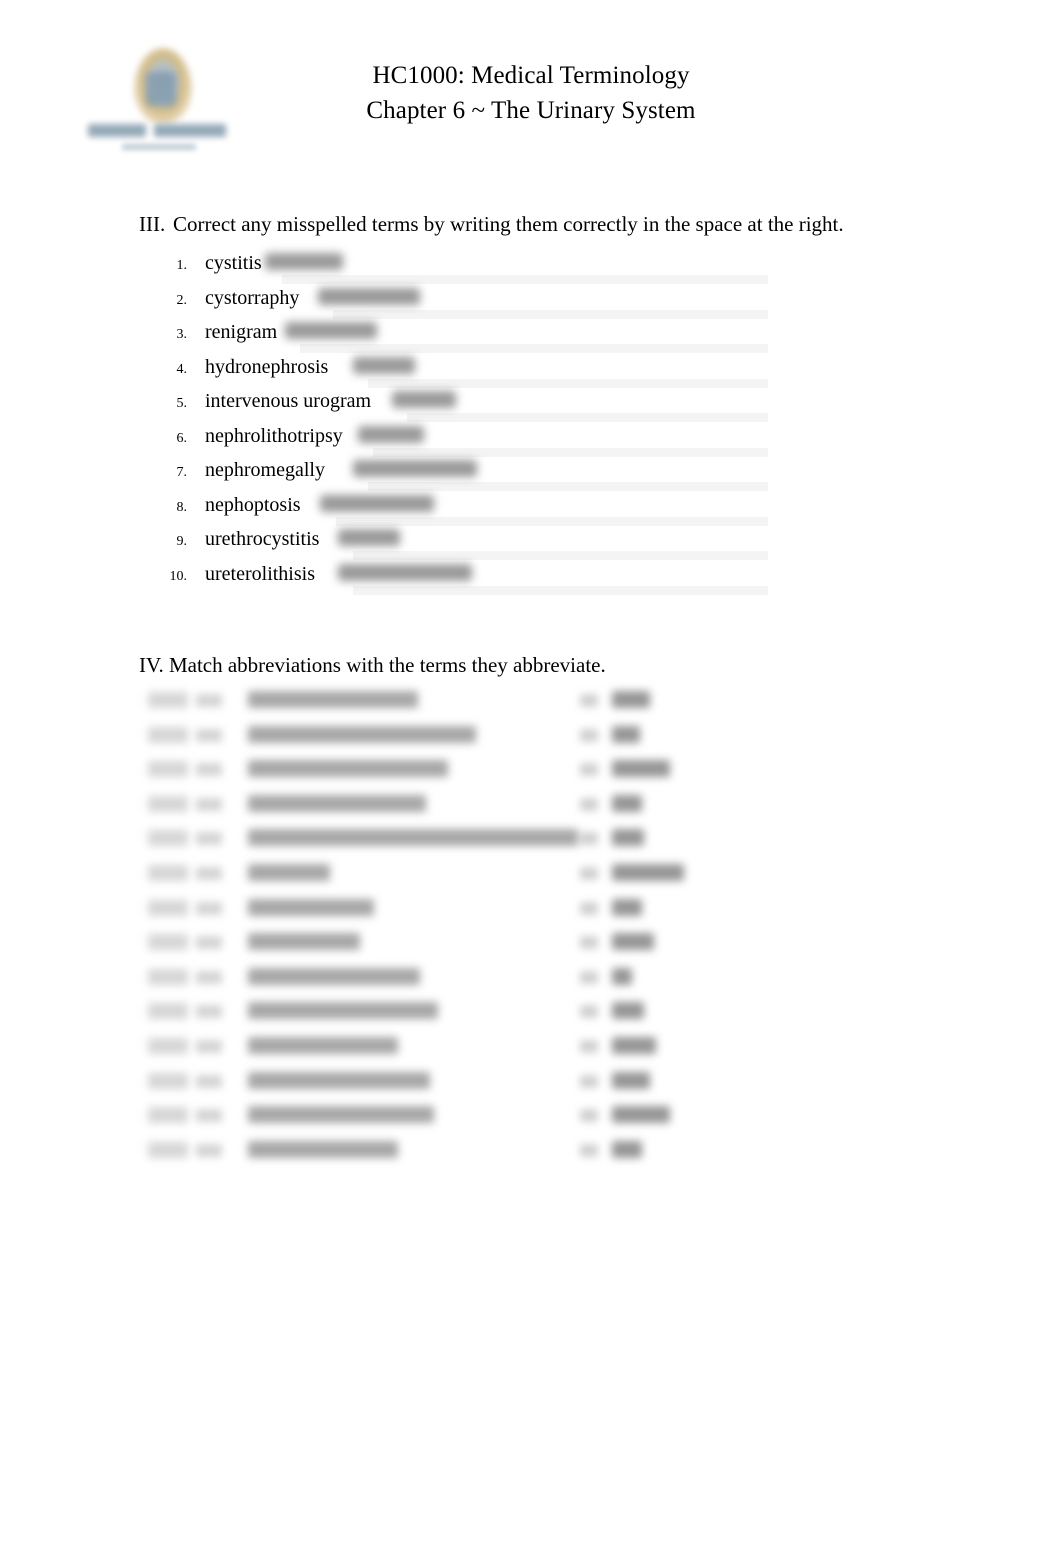 Image resolution: width=1062 pixels, height=1561 pixels. Describe the element at coordinates (265, 470) in the screenshot. I see `medical-term: nephromegally` at that location.